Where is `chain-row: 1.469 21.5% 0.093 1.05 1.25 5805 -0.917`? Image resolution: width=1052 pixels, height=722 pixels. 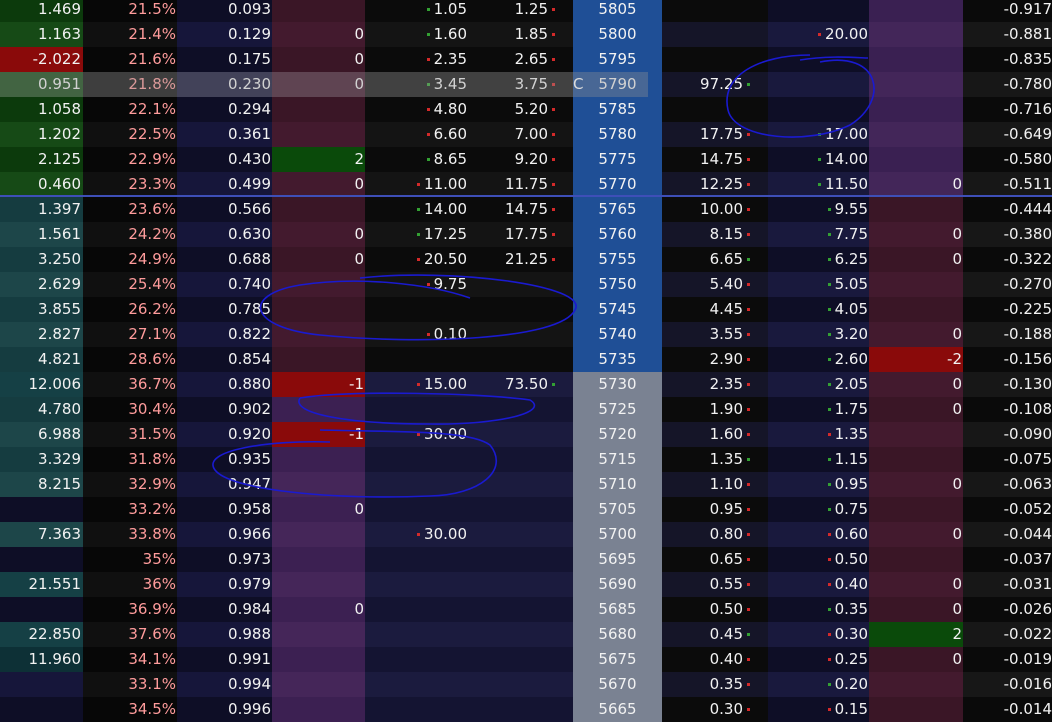 chain-row: 1.469 21.5% 0.093 1.05 1.25 5805 -0.917 is located at coordinates (526, 11).